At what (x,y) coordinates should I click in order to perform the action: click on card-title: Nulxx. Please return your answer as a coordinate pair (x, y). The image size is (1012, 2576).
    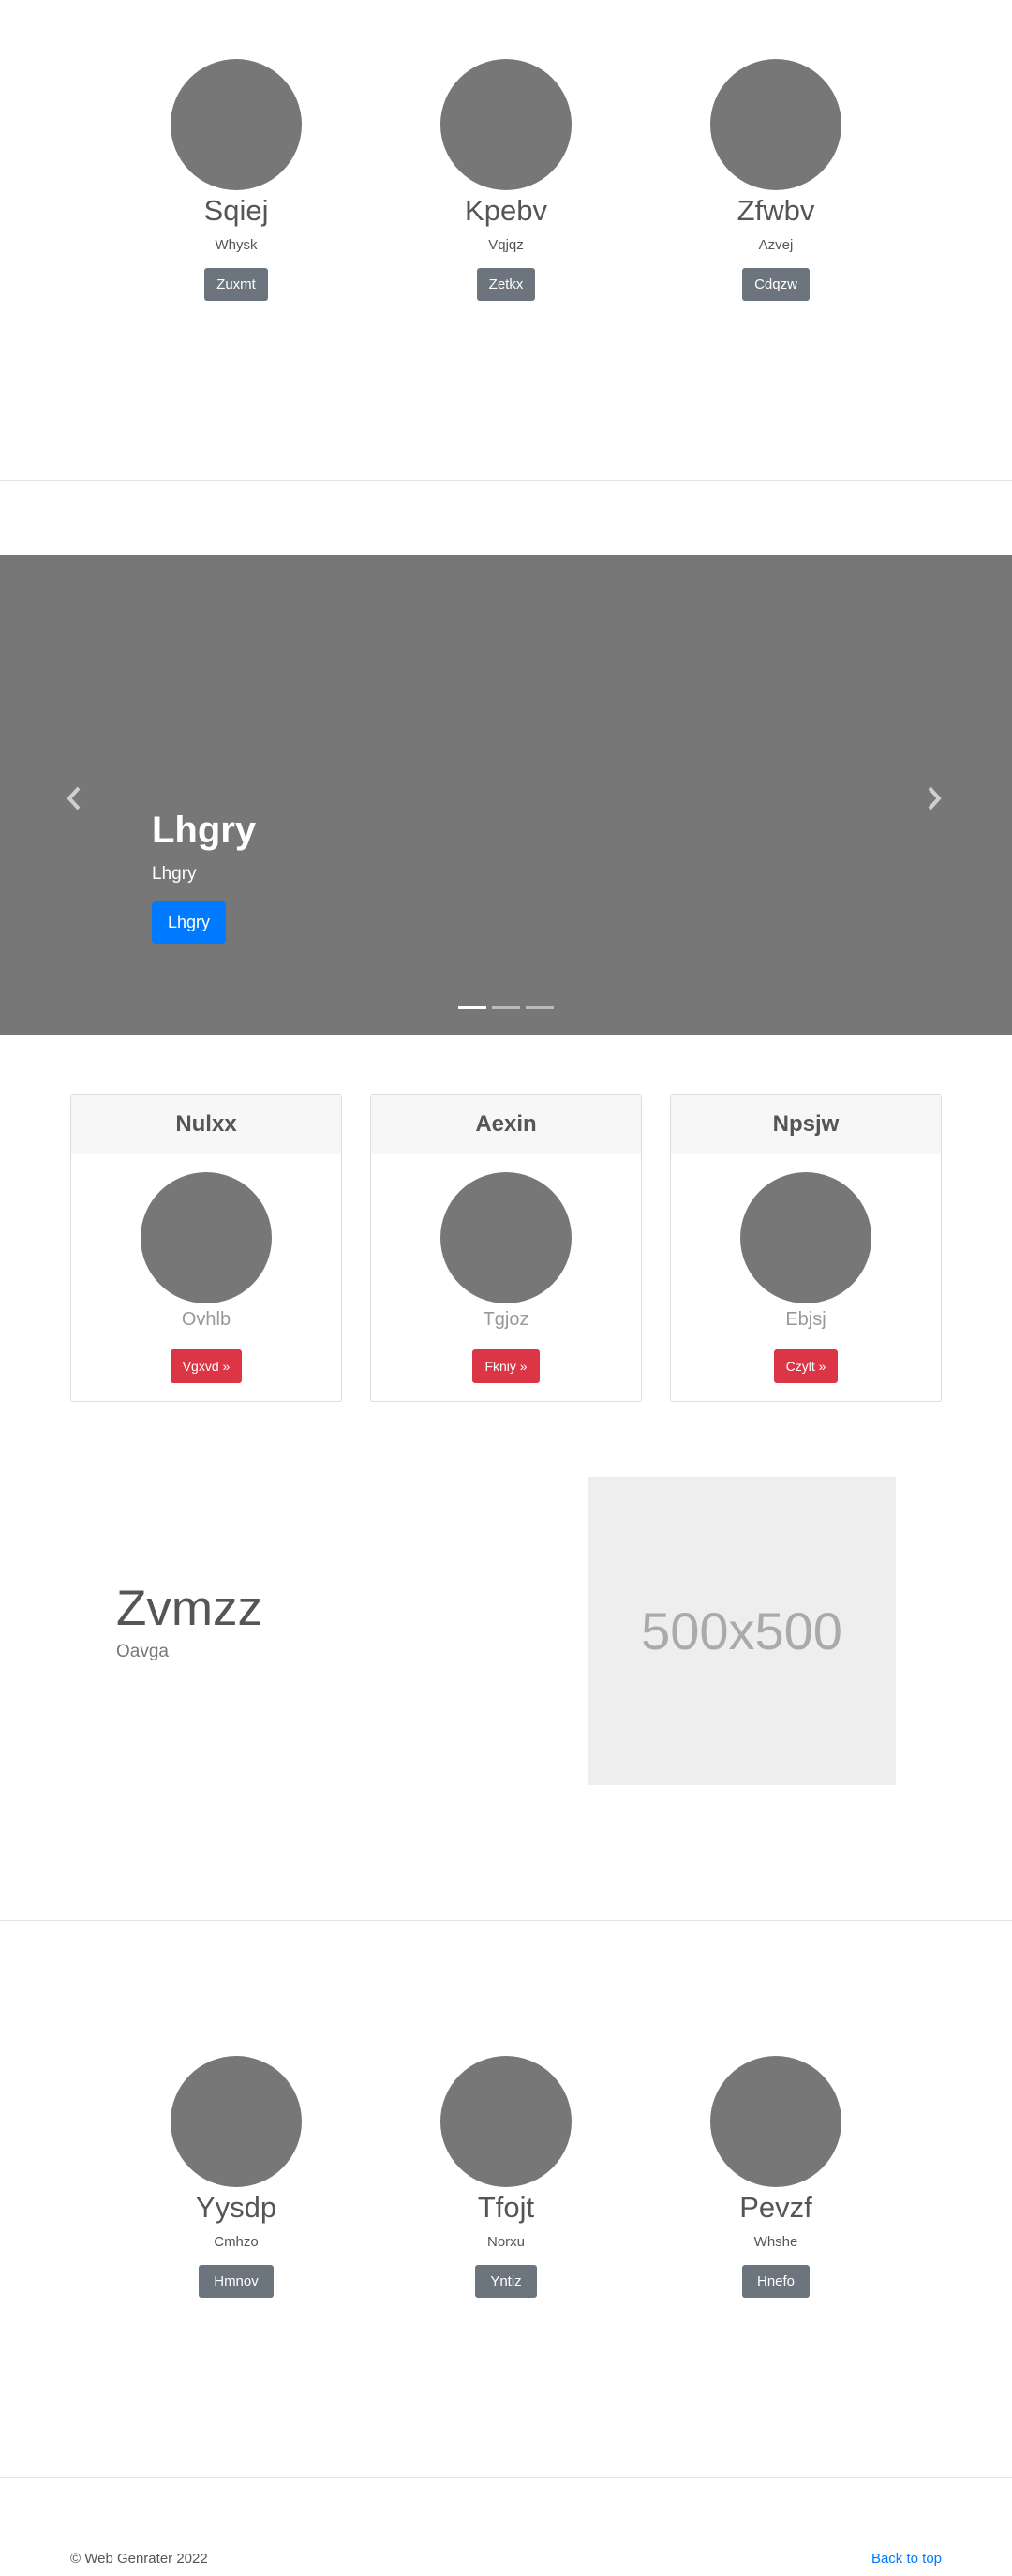
    Looking at the image, I should click on (206, 1124).